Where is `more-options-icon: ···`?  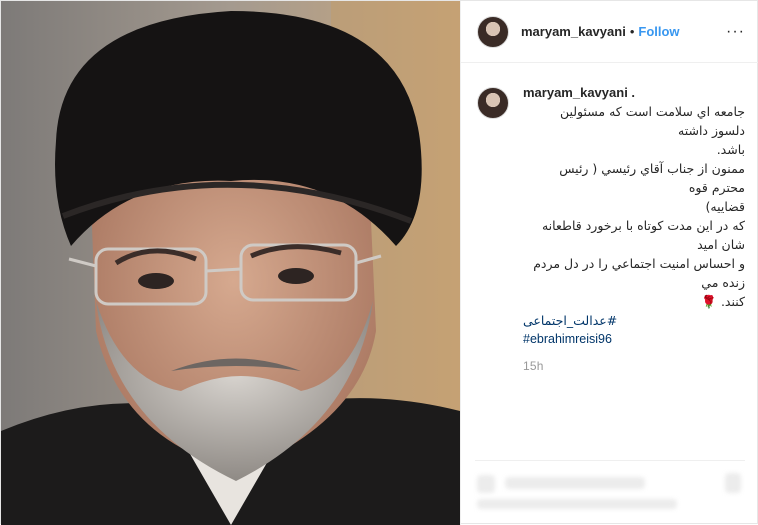
more-options-icon: ··· is located at coordinates (735, 32).